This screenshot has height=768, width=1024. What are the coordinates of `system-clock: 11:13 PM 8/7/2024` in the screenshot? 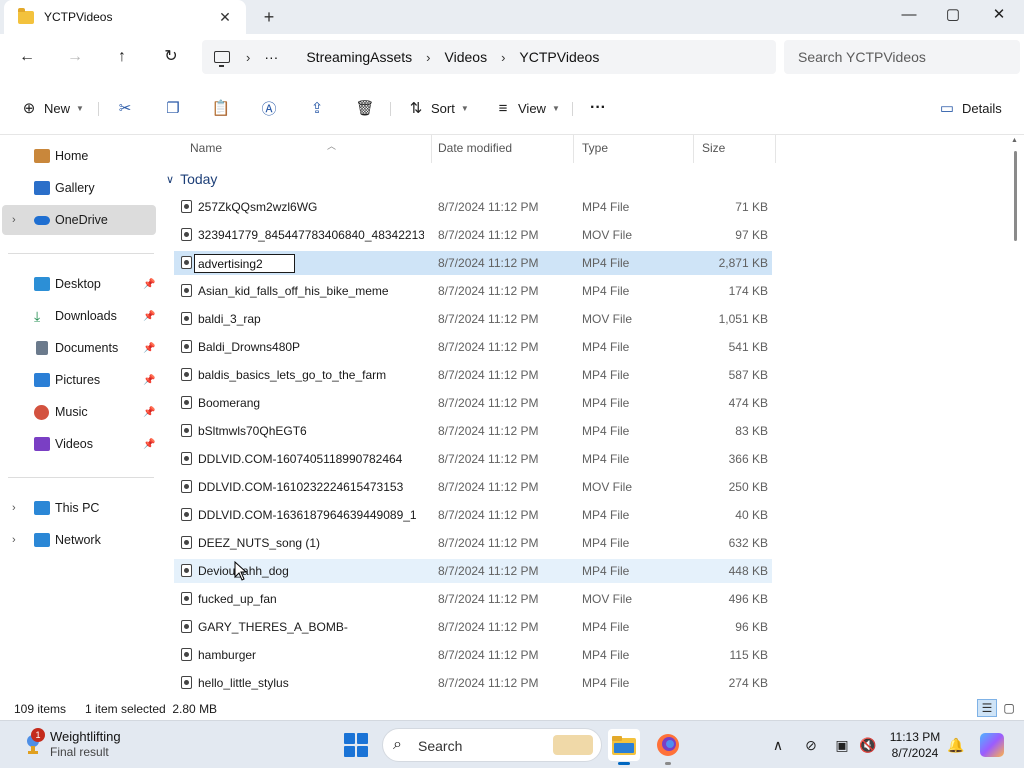 It's located at (915, 745).